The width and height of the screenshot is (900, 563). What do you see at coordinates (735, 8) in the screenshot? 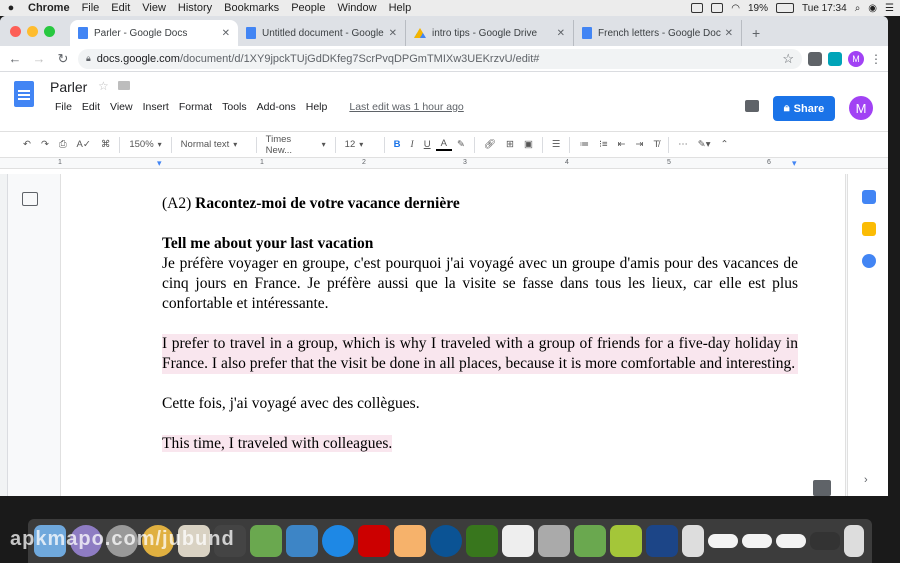
I see `wifi-icon: ◠` at bounding box center [735, 8].